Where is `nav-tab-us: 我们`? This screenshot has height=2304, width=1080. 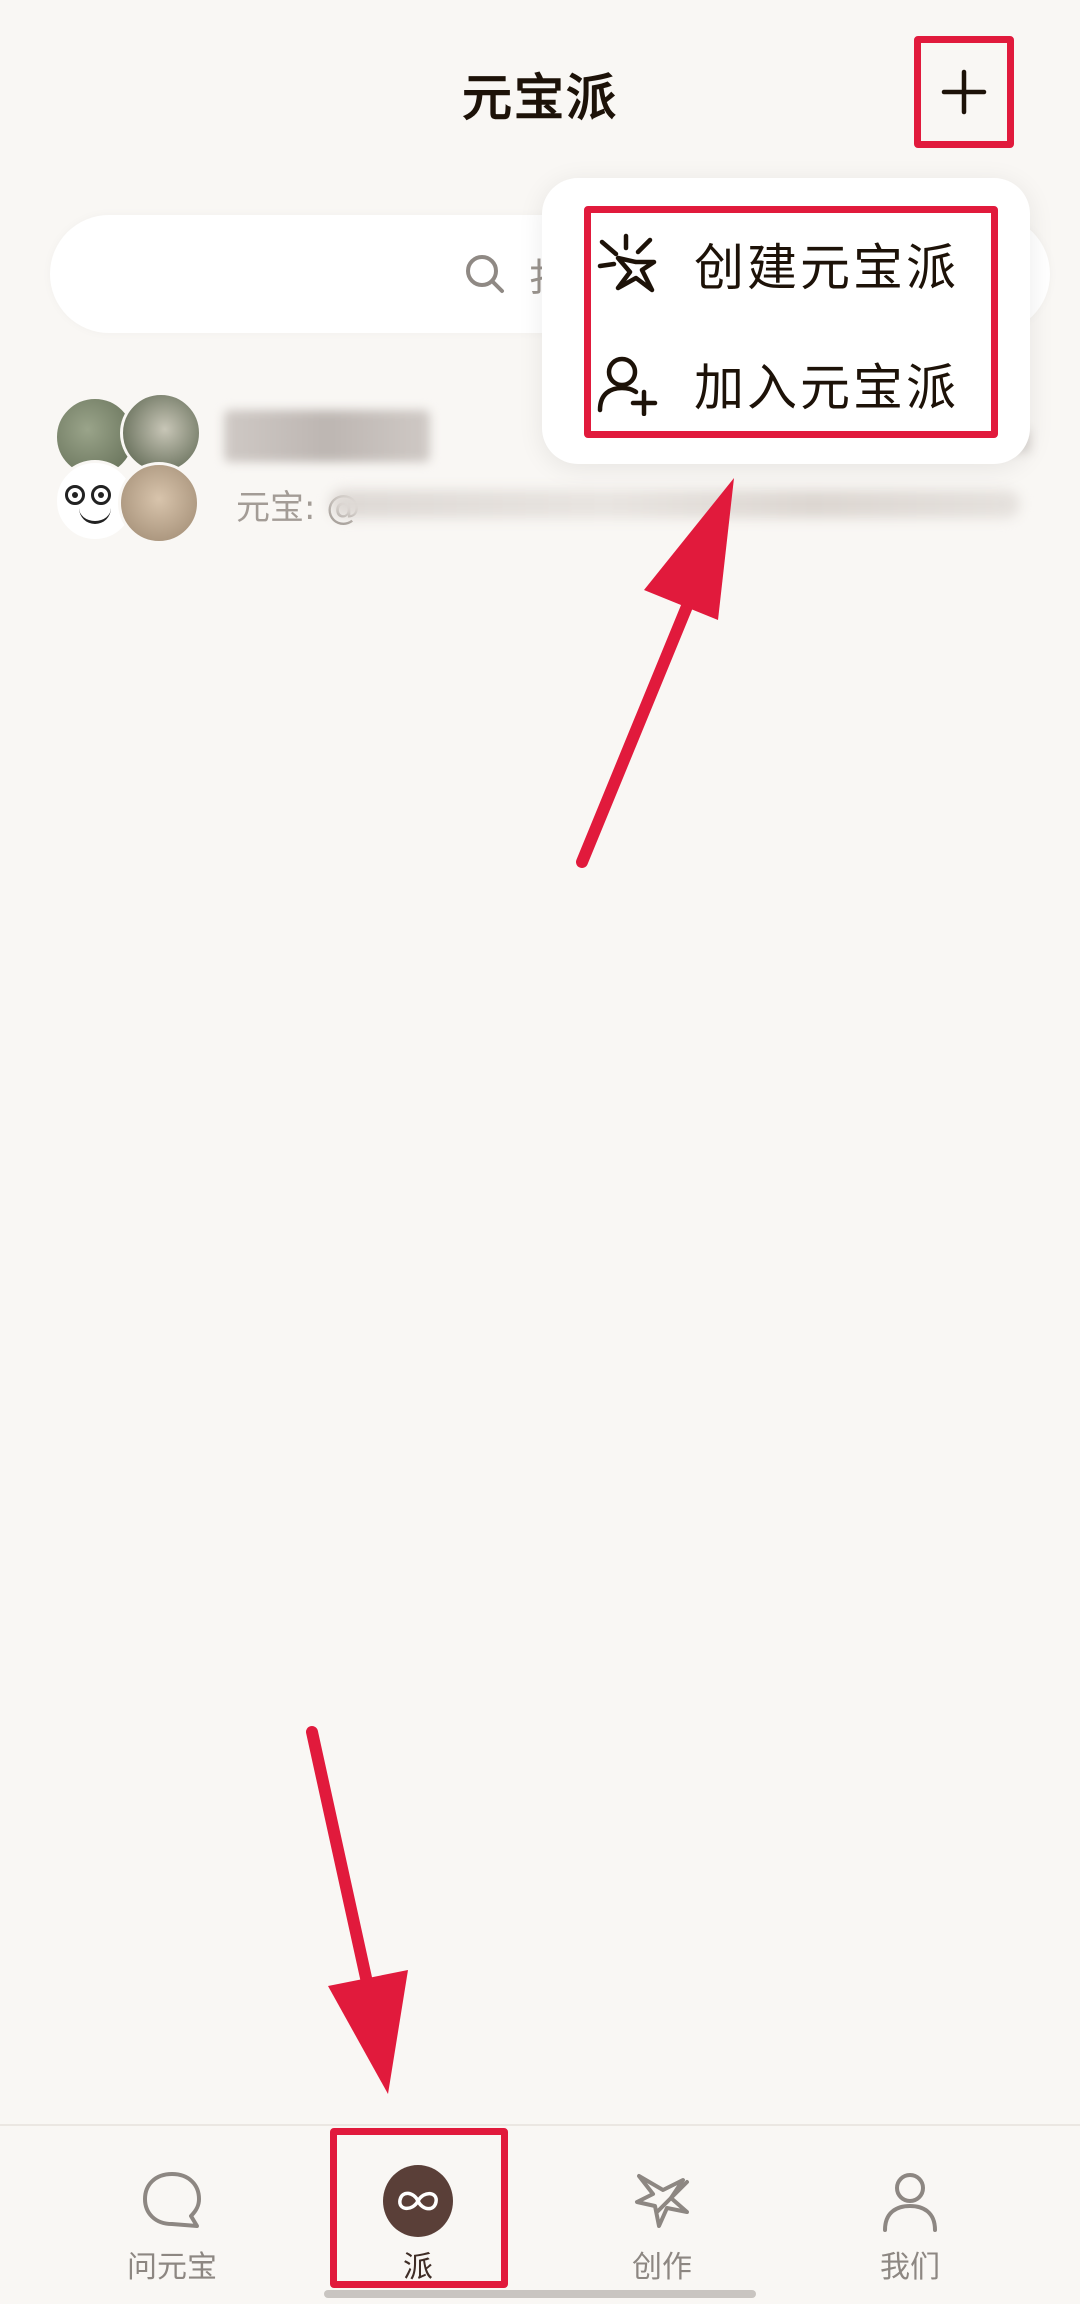 nav-tab-us: 我们 is located at coordinates (910, 2215).